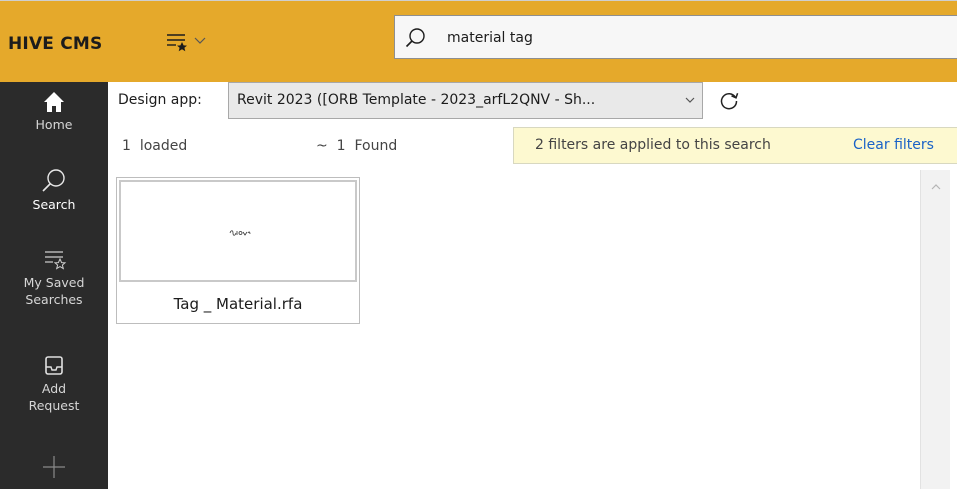  I want to click on sidebar-item-saved-searches: My Saved Searches, so click(54, 277).